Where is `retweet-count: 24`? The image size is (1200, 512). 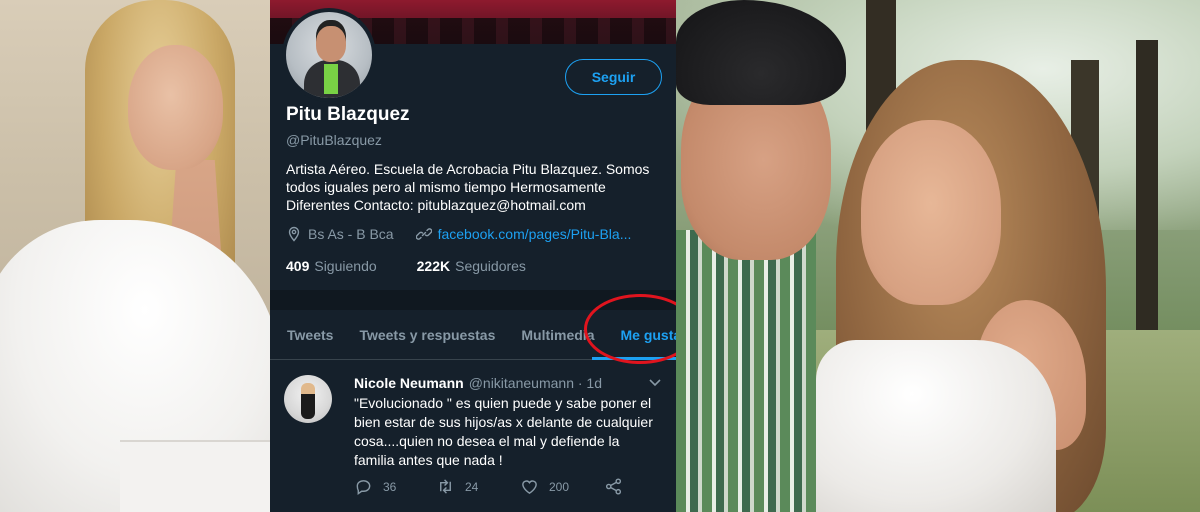
retweet-count: 24 is located at coordinates (472, 486).